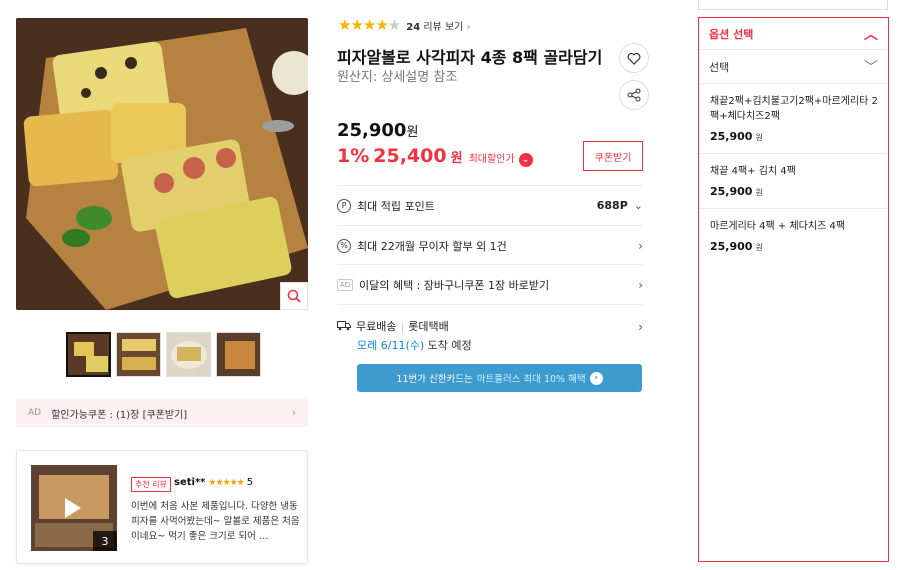  Describe the element at coordinates (413, 27) in the screenshot. I see `review-count: 24` at that location.